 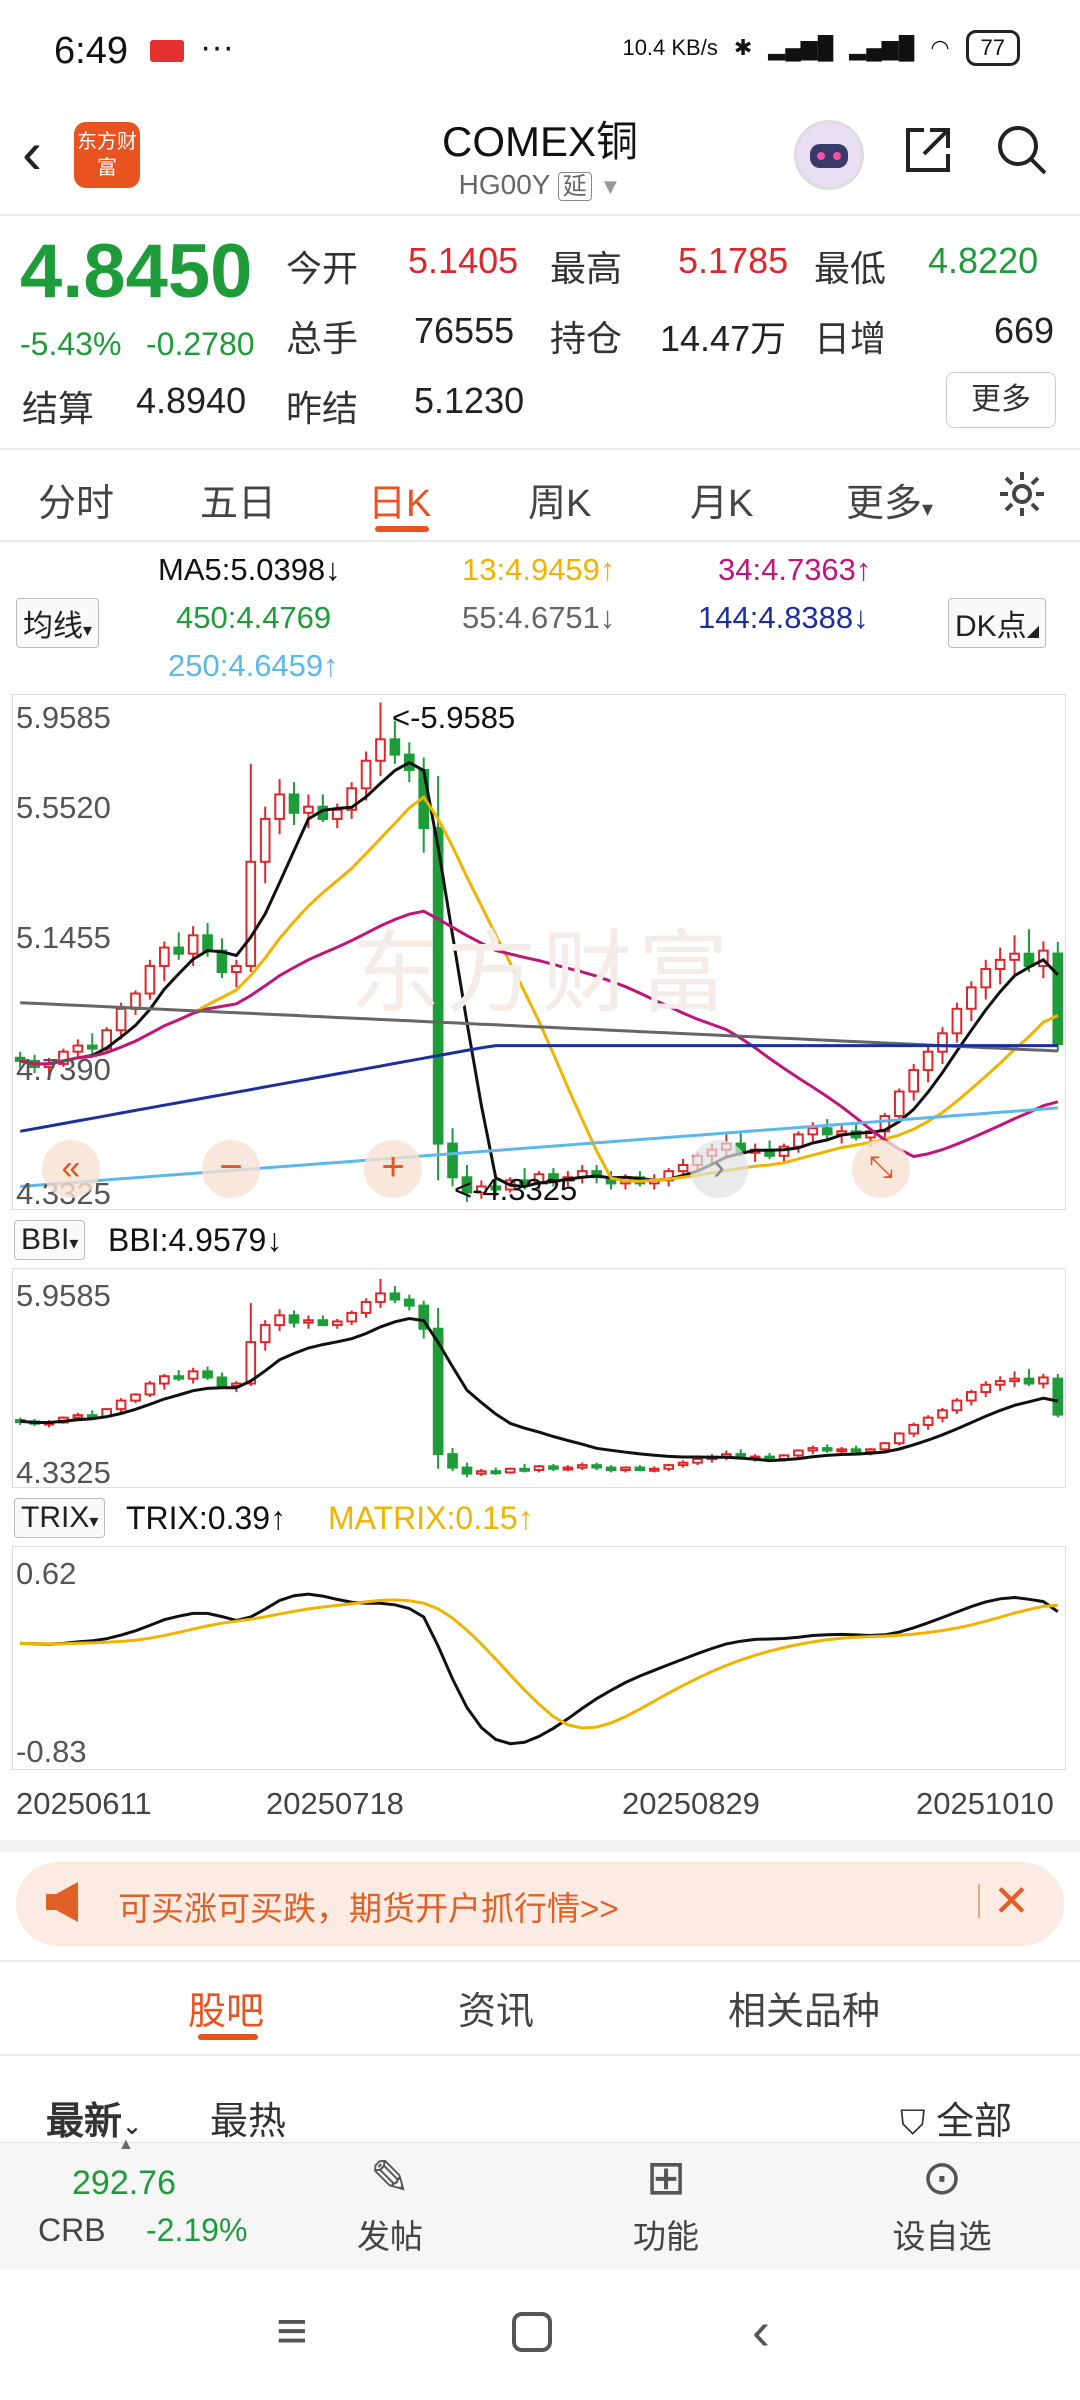 I want to click on tab-intraday: 分时, so click(x=76, y=499).